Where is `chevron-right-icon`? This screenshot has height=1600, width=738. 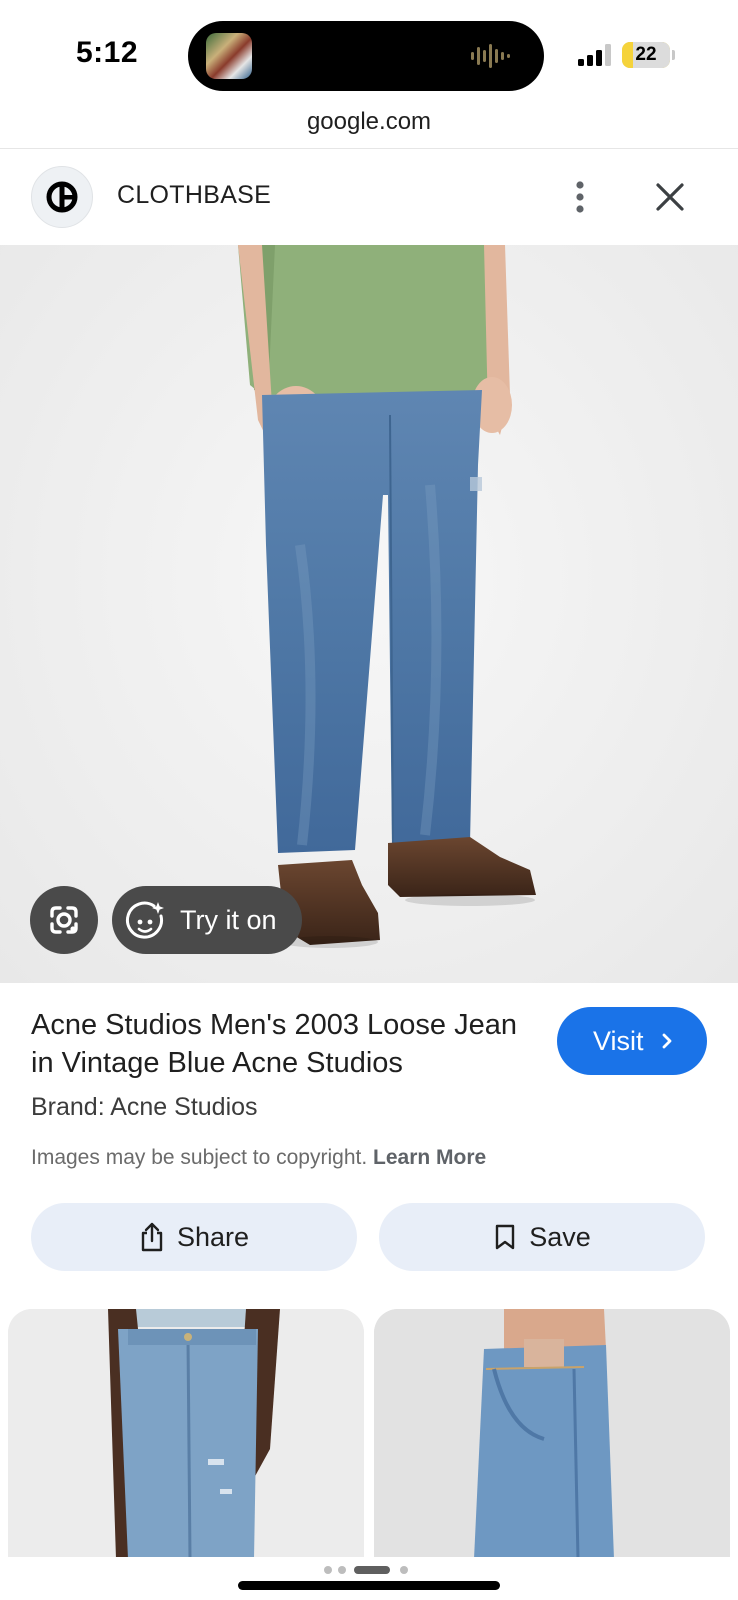
chevron-right-icon is located at coordinates (667, 1041).